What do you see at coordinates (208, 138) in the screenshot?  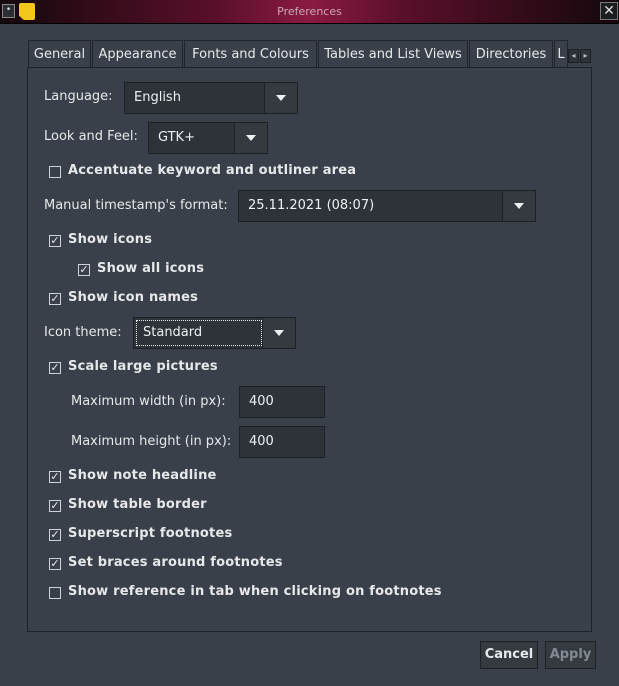 I see `look-and-feel-select: GTK+` at bounding box center [208, 138].